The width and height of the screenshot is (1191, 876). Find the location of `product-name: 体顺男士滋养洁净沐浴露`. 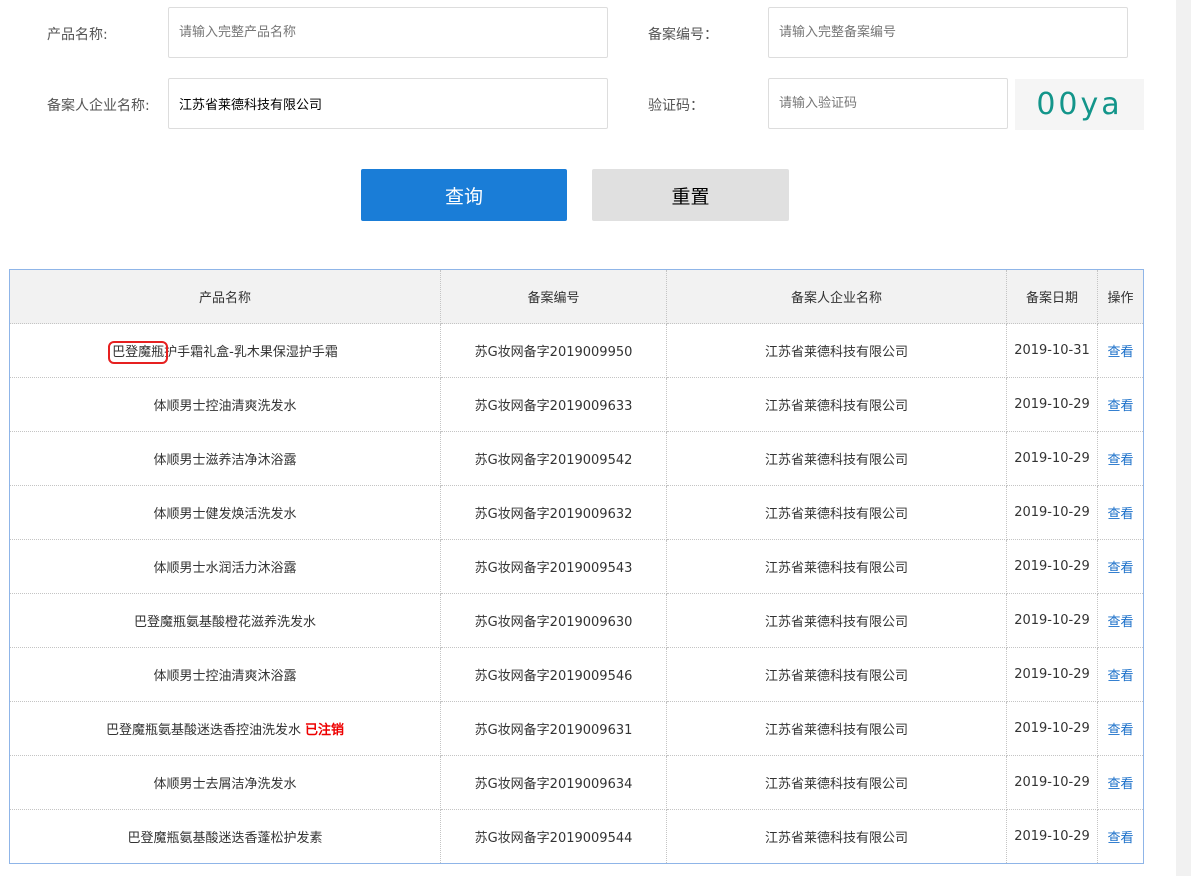

product-name: 体顺男士滋养洁净沐浴露 is located at coordinates (225, 460).